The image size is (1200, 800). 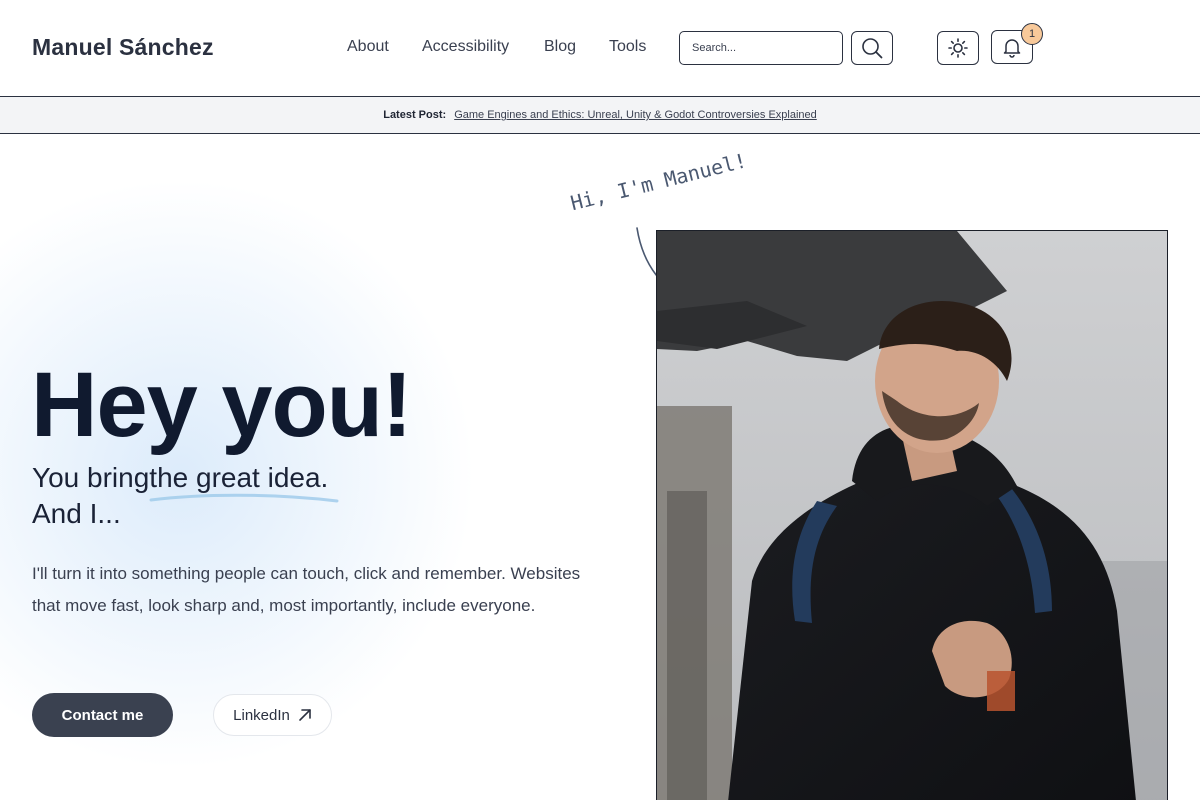 I want to click on external-arrow-icon, so click(x=305, y=715).